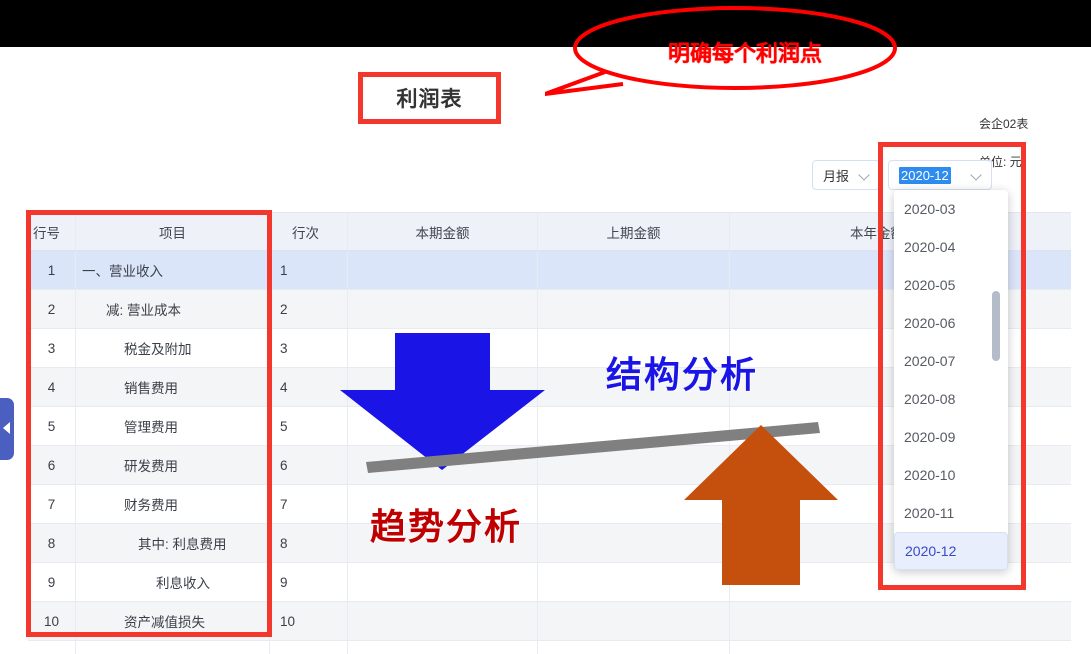  I want to click on column-header: 上期金额, so click(634, 231).